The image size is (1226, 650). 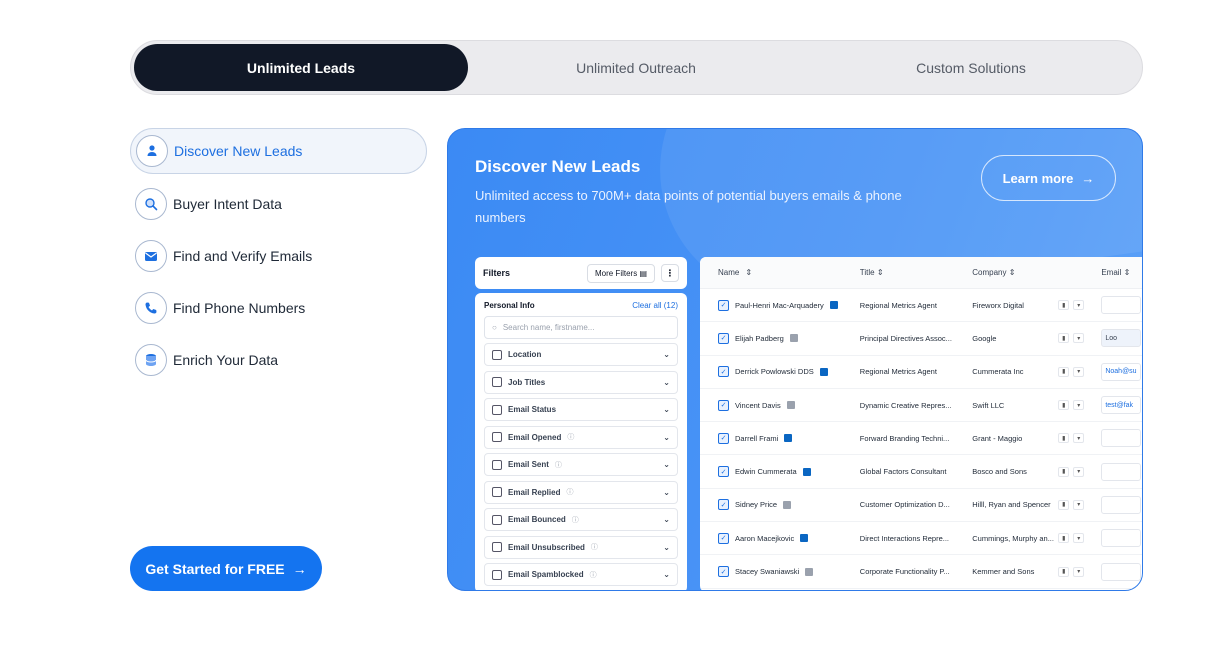 What do you see at coordinates (670, 273) in the screenshot?
I see `more-options-icon: ⋮` at bounding box center [670, 273].